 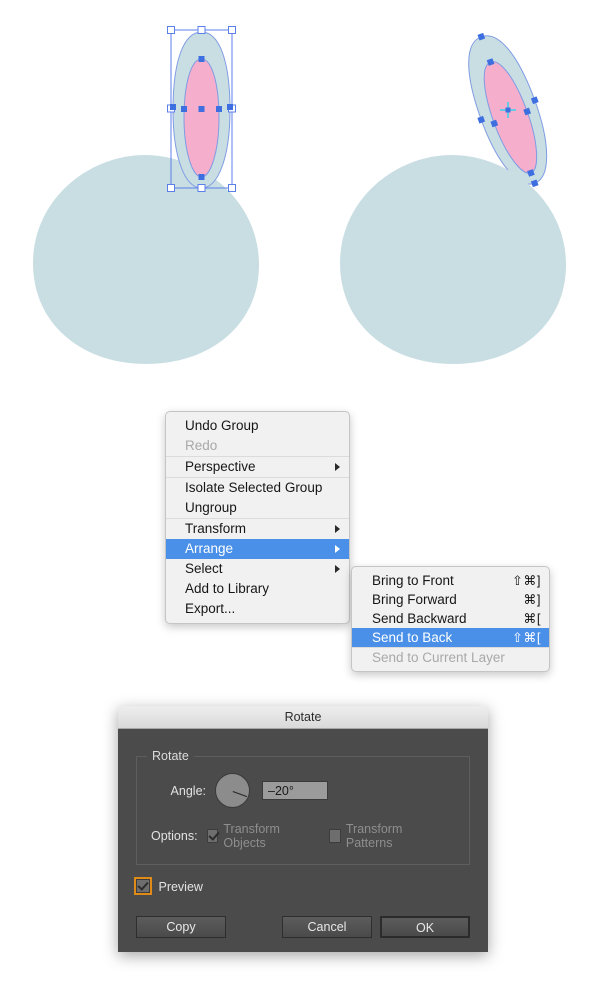 What do you see at coordinates (327, 927) in the screenshot?
I see `cancel-button: Cancel` at bounding box center [327, 927].